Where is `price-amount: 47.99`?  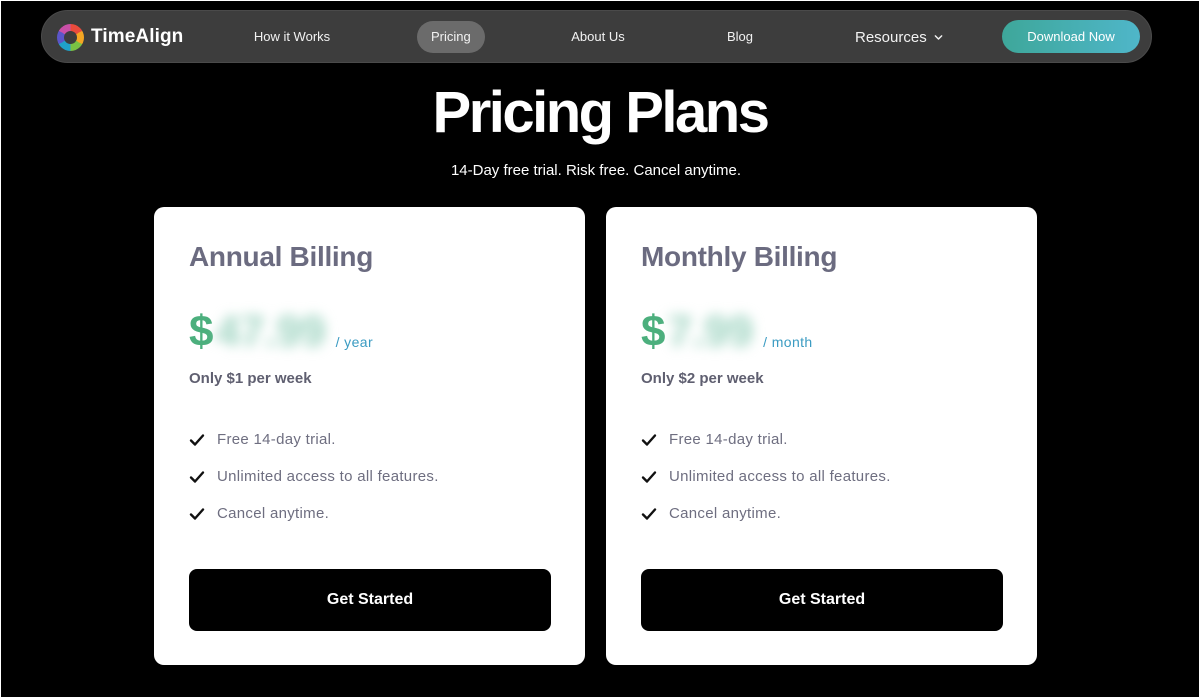
price-amount: 47.99 is located at coordinates (270, 331).